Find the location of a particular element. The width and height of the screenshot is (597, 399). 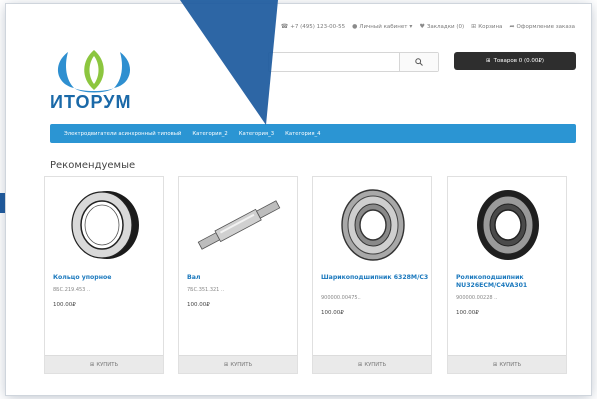

product-sku: 8БС.219.453 .. is located at coordinates (72, 290).